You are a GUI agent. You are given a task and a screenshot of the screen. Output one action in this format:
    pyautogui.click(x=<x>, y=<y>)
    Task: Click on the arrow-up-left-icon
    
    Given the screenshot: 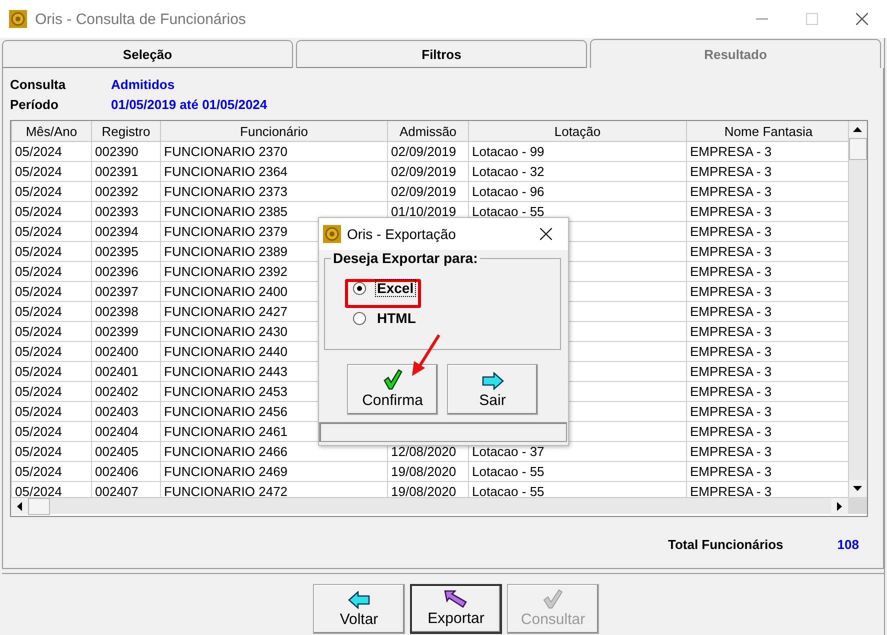 What is the action you would take?
    pyautogui.click(x=456, y=599)
    